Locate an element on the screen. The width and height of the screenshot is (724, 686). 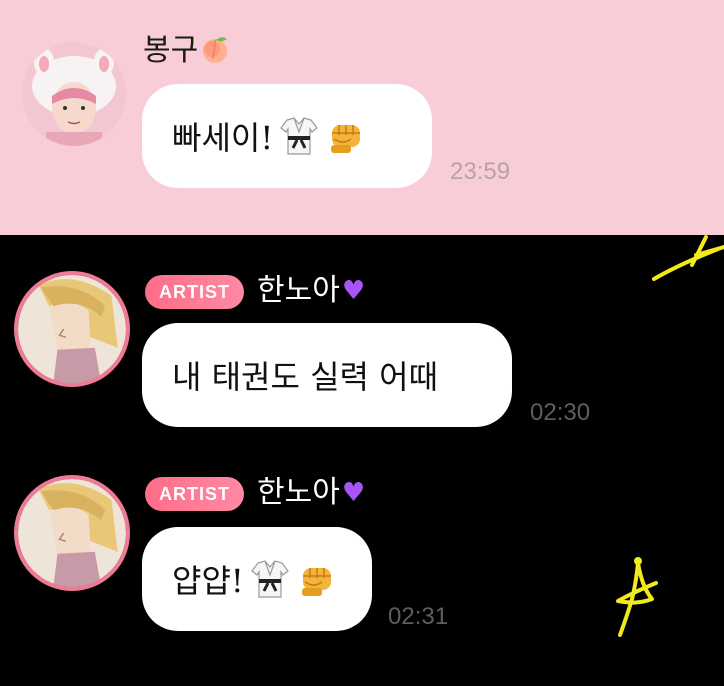
message-bubble: 얍얍! is located at coordinates (257, 579).